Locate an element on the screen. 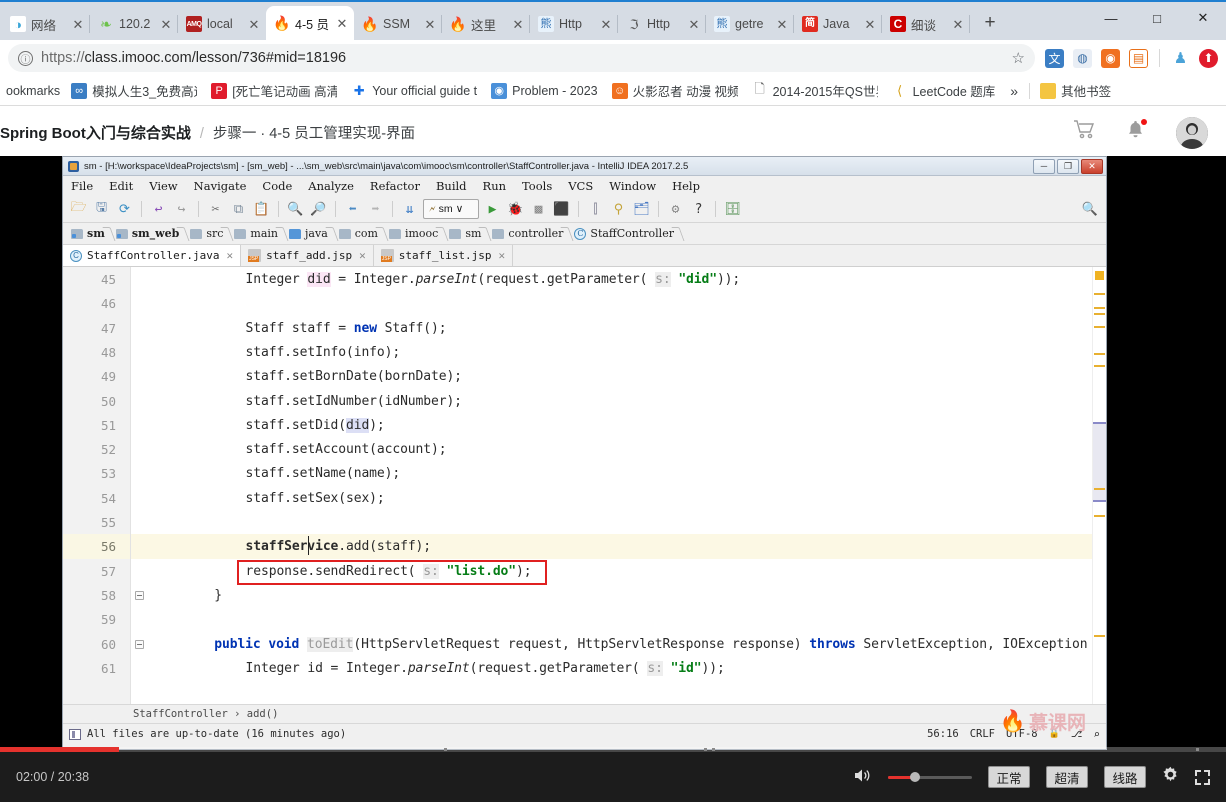  forward-icon: ➡ is located at coordinates (375, 209).